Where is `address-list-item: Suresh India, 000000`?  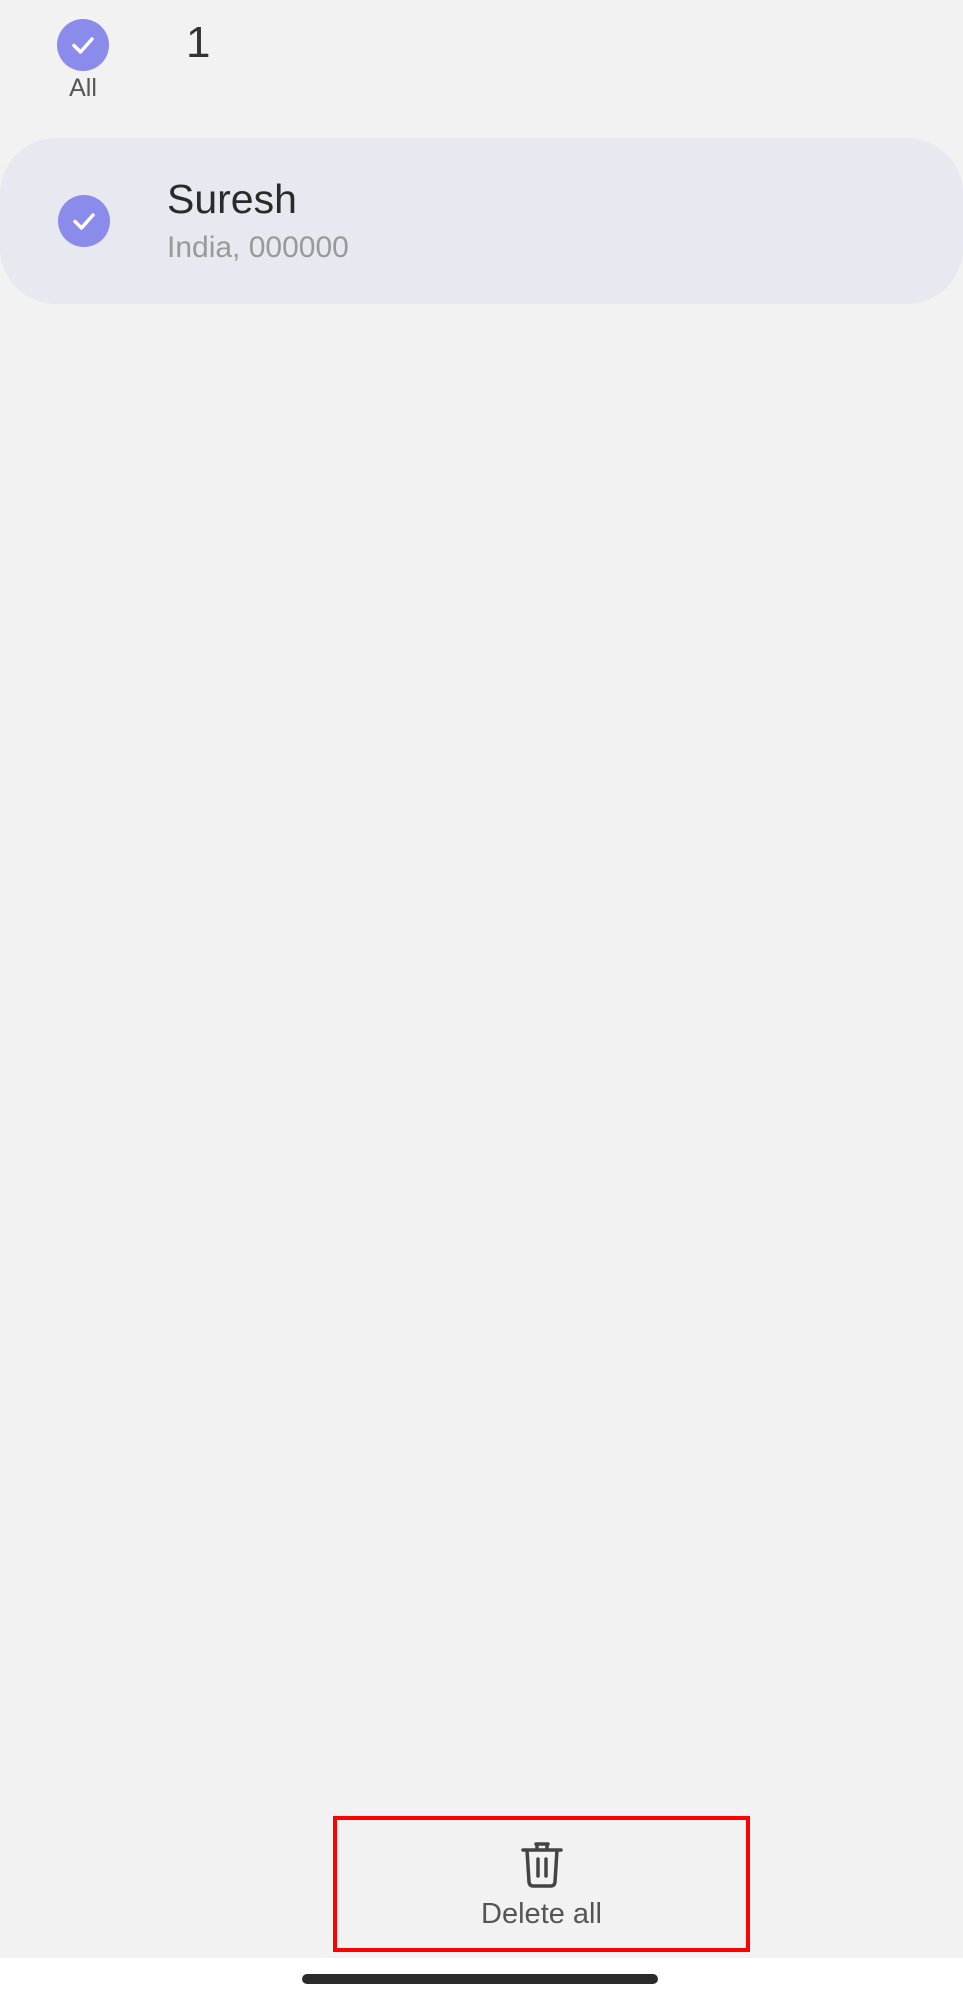 address-list-item: Suresh India, 000000 is located at coordinates (481, 221).